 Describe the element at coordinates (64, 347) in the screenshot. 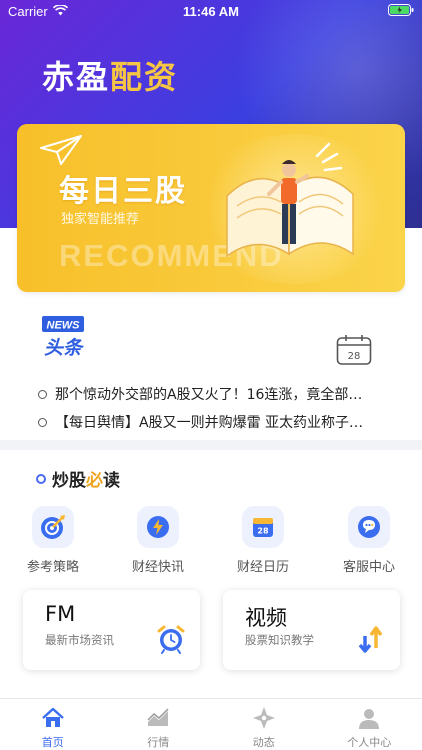

I see `svg-text: 头条` at that location.